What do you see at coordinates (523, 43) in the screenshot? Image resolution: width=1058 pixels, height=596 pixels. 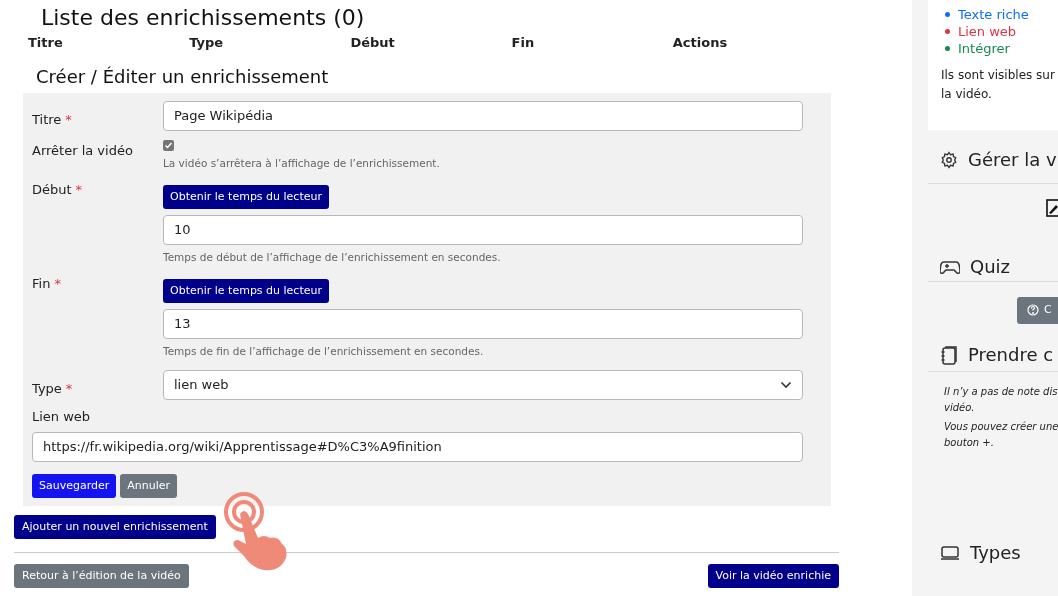 I see `column-header: Fin` at bounding box center [523, 43].